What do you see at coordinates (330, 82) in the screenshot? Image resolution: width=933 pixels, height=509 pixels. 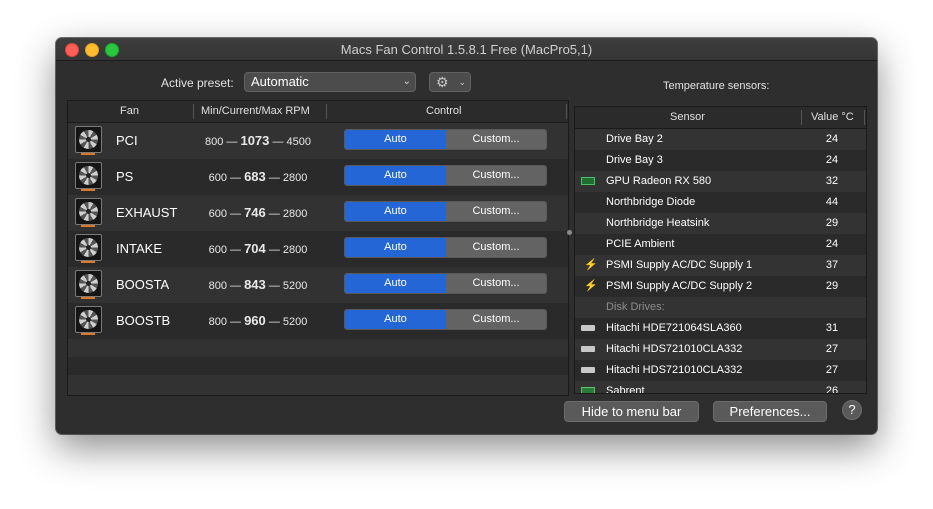 I see `preset-dropdown: Automatic ⌄` at bounding box center [330, 82].